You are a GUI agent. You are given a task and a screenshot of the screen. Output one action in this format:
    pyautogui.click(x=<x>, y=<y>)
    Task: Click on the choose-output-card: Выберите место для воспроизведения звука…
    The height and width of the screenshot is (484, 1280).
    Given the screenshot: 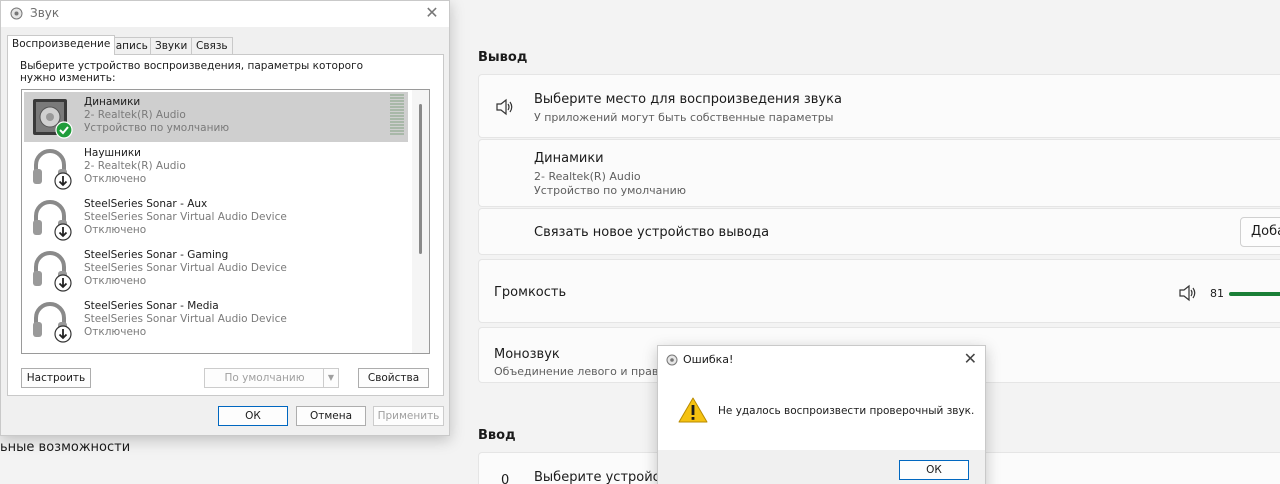 What is the action you would take?
    pyautogui.click(x=879, y=106)
    